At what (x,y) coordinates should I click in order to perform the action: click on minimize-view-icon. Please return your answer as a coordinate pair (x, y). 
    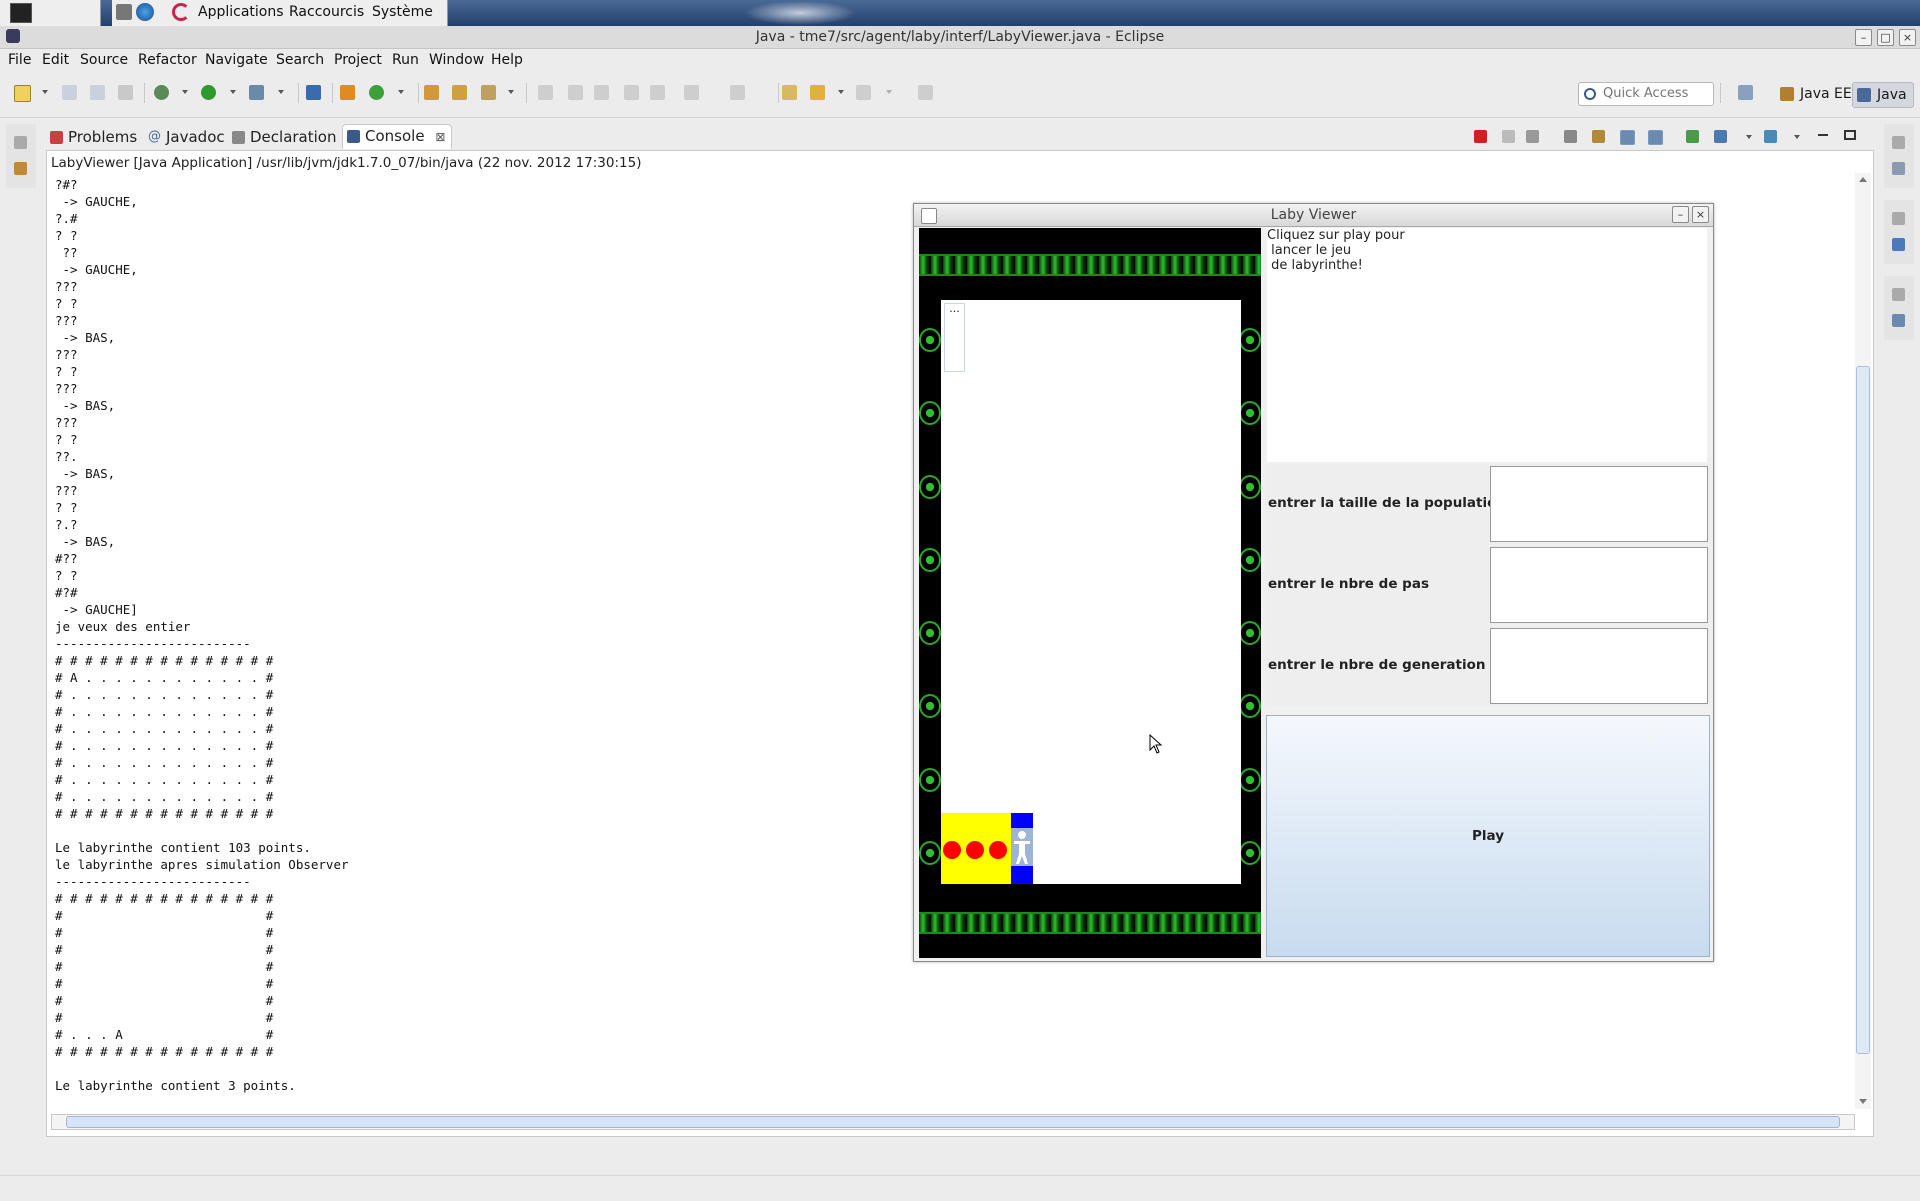
    Looking at the image, I should click on (1823, 135).